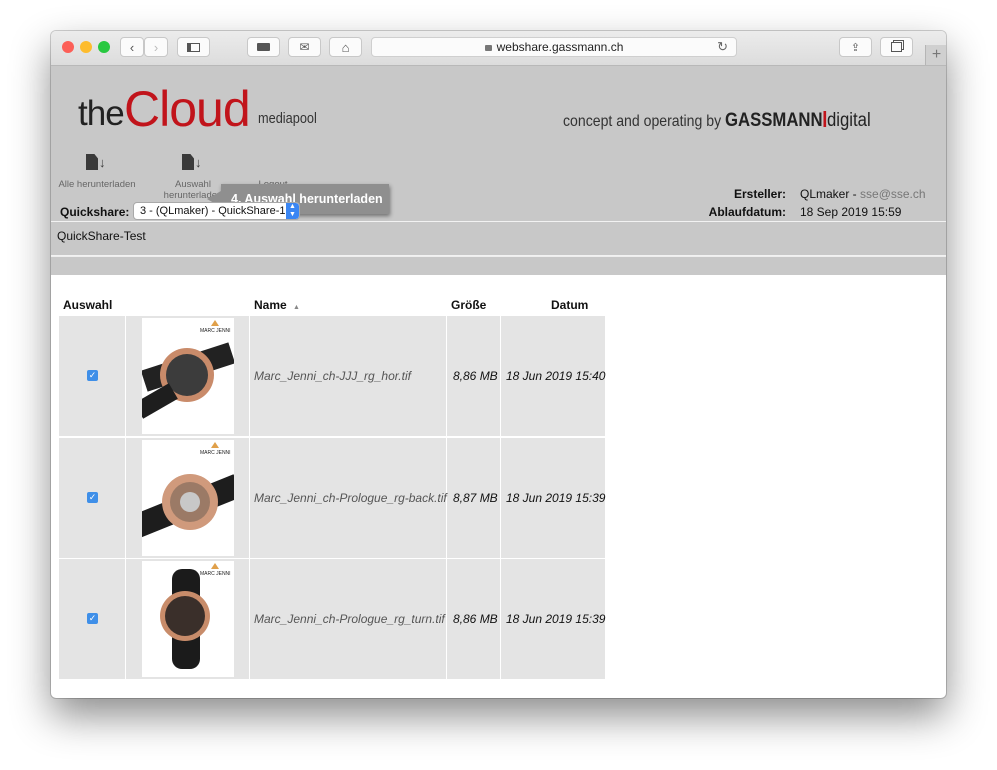  I want to click on header-divider, so click(498, 221).